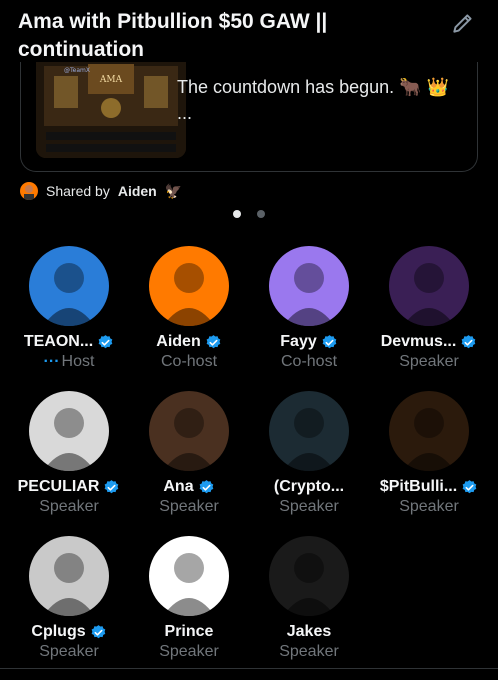  Describe the element at coordinates (51, 361) in the screenshot. I see `speaking-indicator-icon: ···` at that location.